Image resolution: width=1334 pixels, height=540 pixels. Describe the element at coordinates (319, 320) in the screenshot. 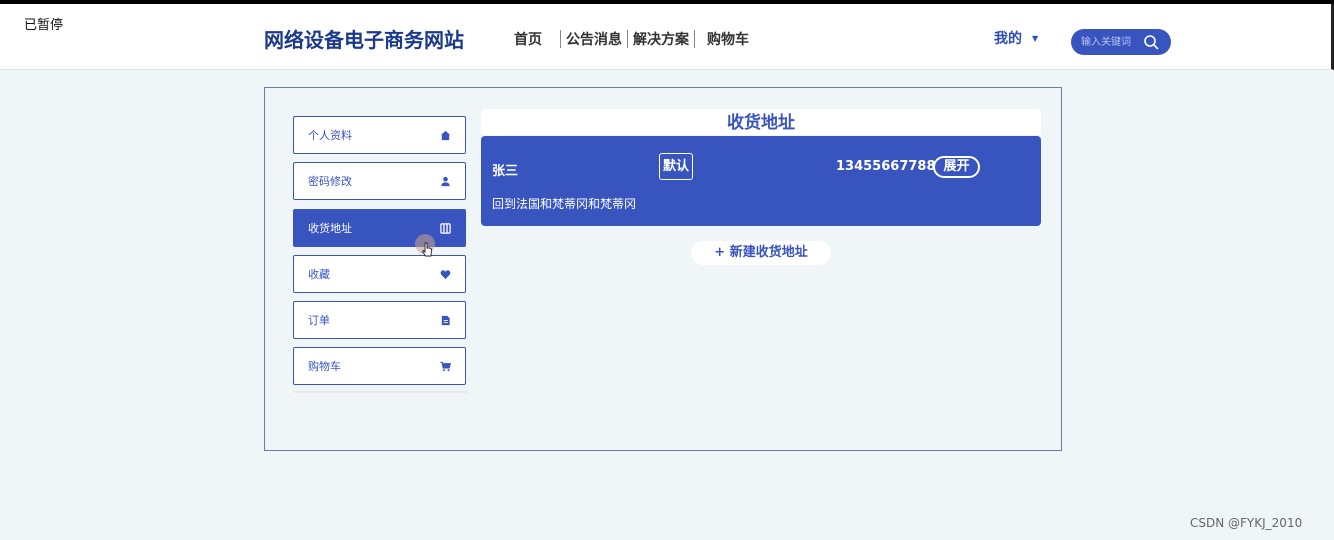

I see `sidebar-item-label: 订单` at that location.